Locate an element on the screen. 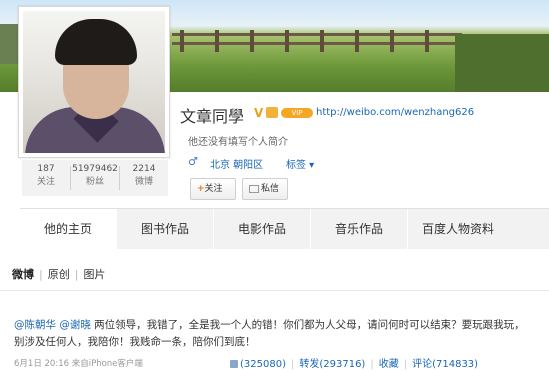 The image size is (549, 371). like-count: (325080) is located at coordinates (263, 364).